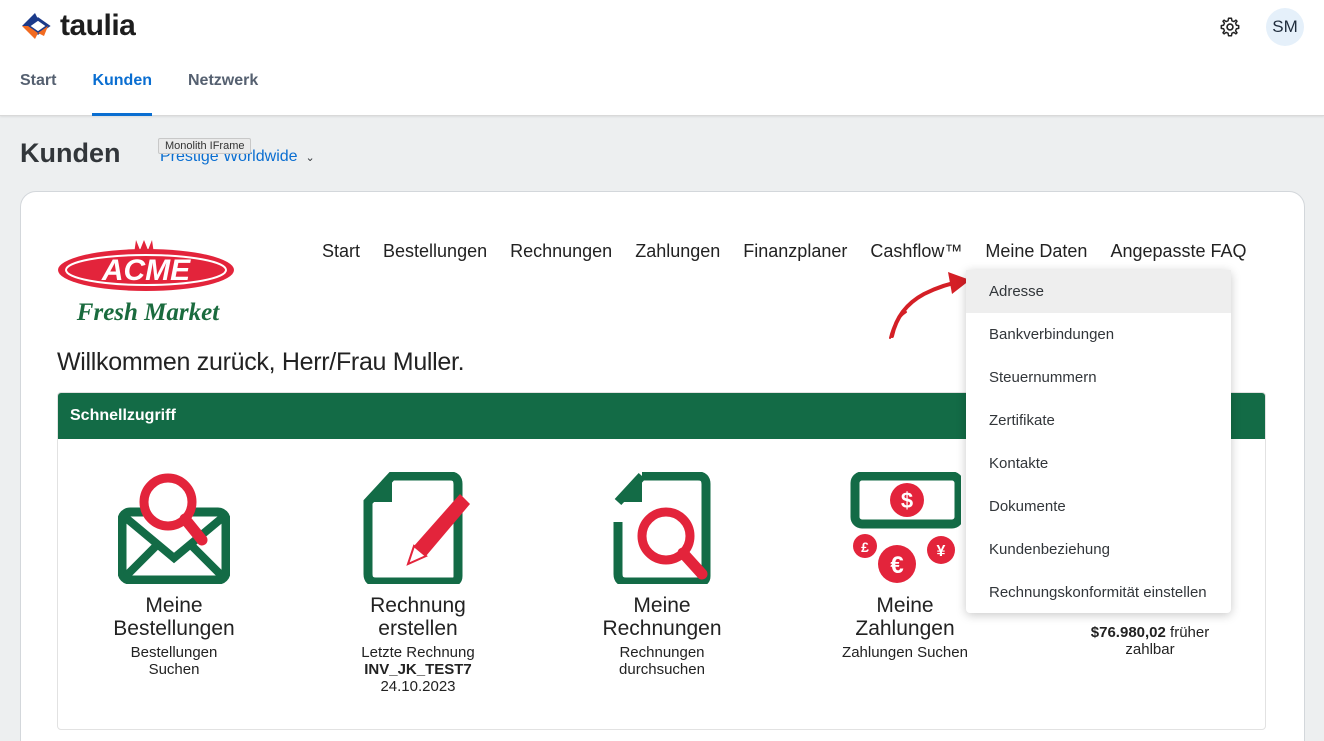  I want to click on fresh-market-logo-text: Fresh Market, so click(148, 312).